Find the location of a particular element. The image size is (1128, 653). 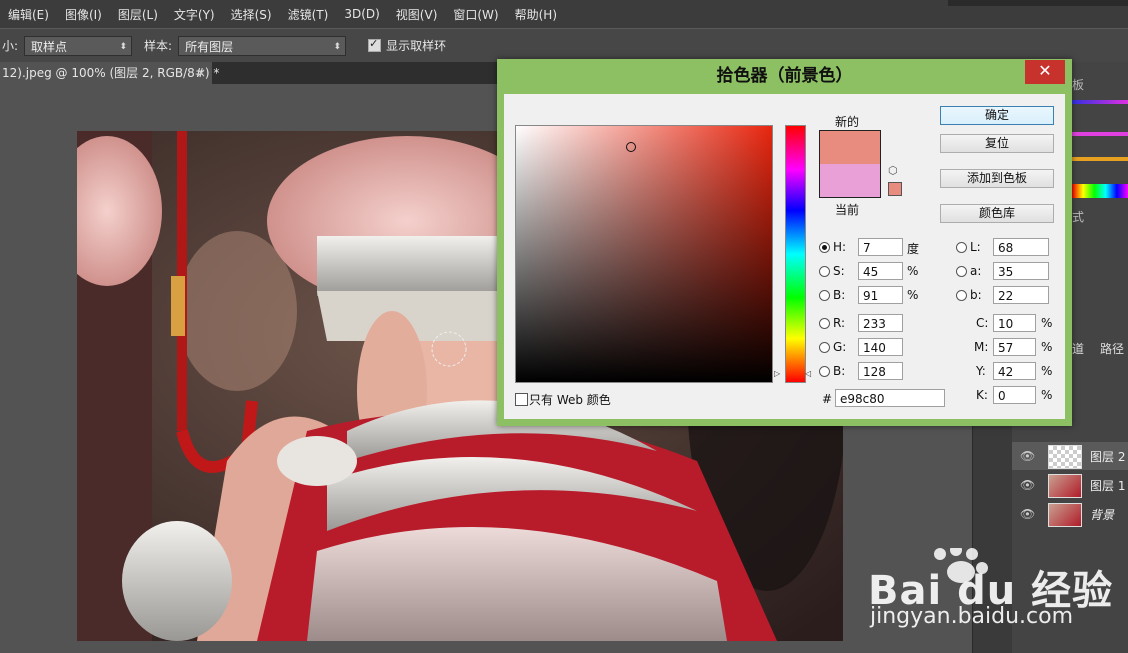

y-label: Y: is located at coordinates (981, 371).